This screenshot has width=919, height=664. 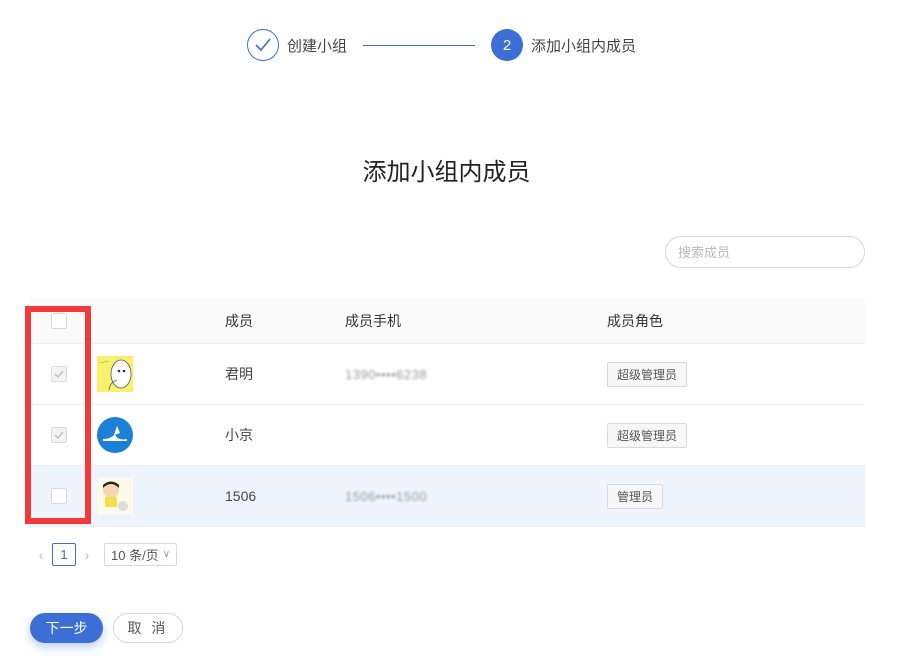 What do you see at coordinates (241, 496) in the screenshot?
I see `member-name: 1506` at bounding box center [241, 496].